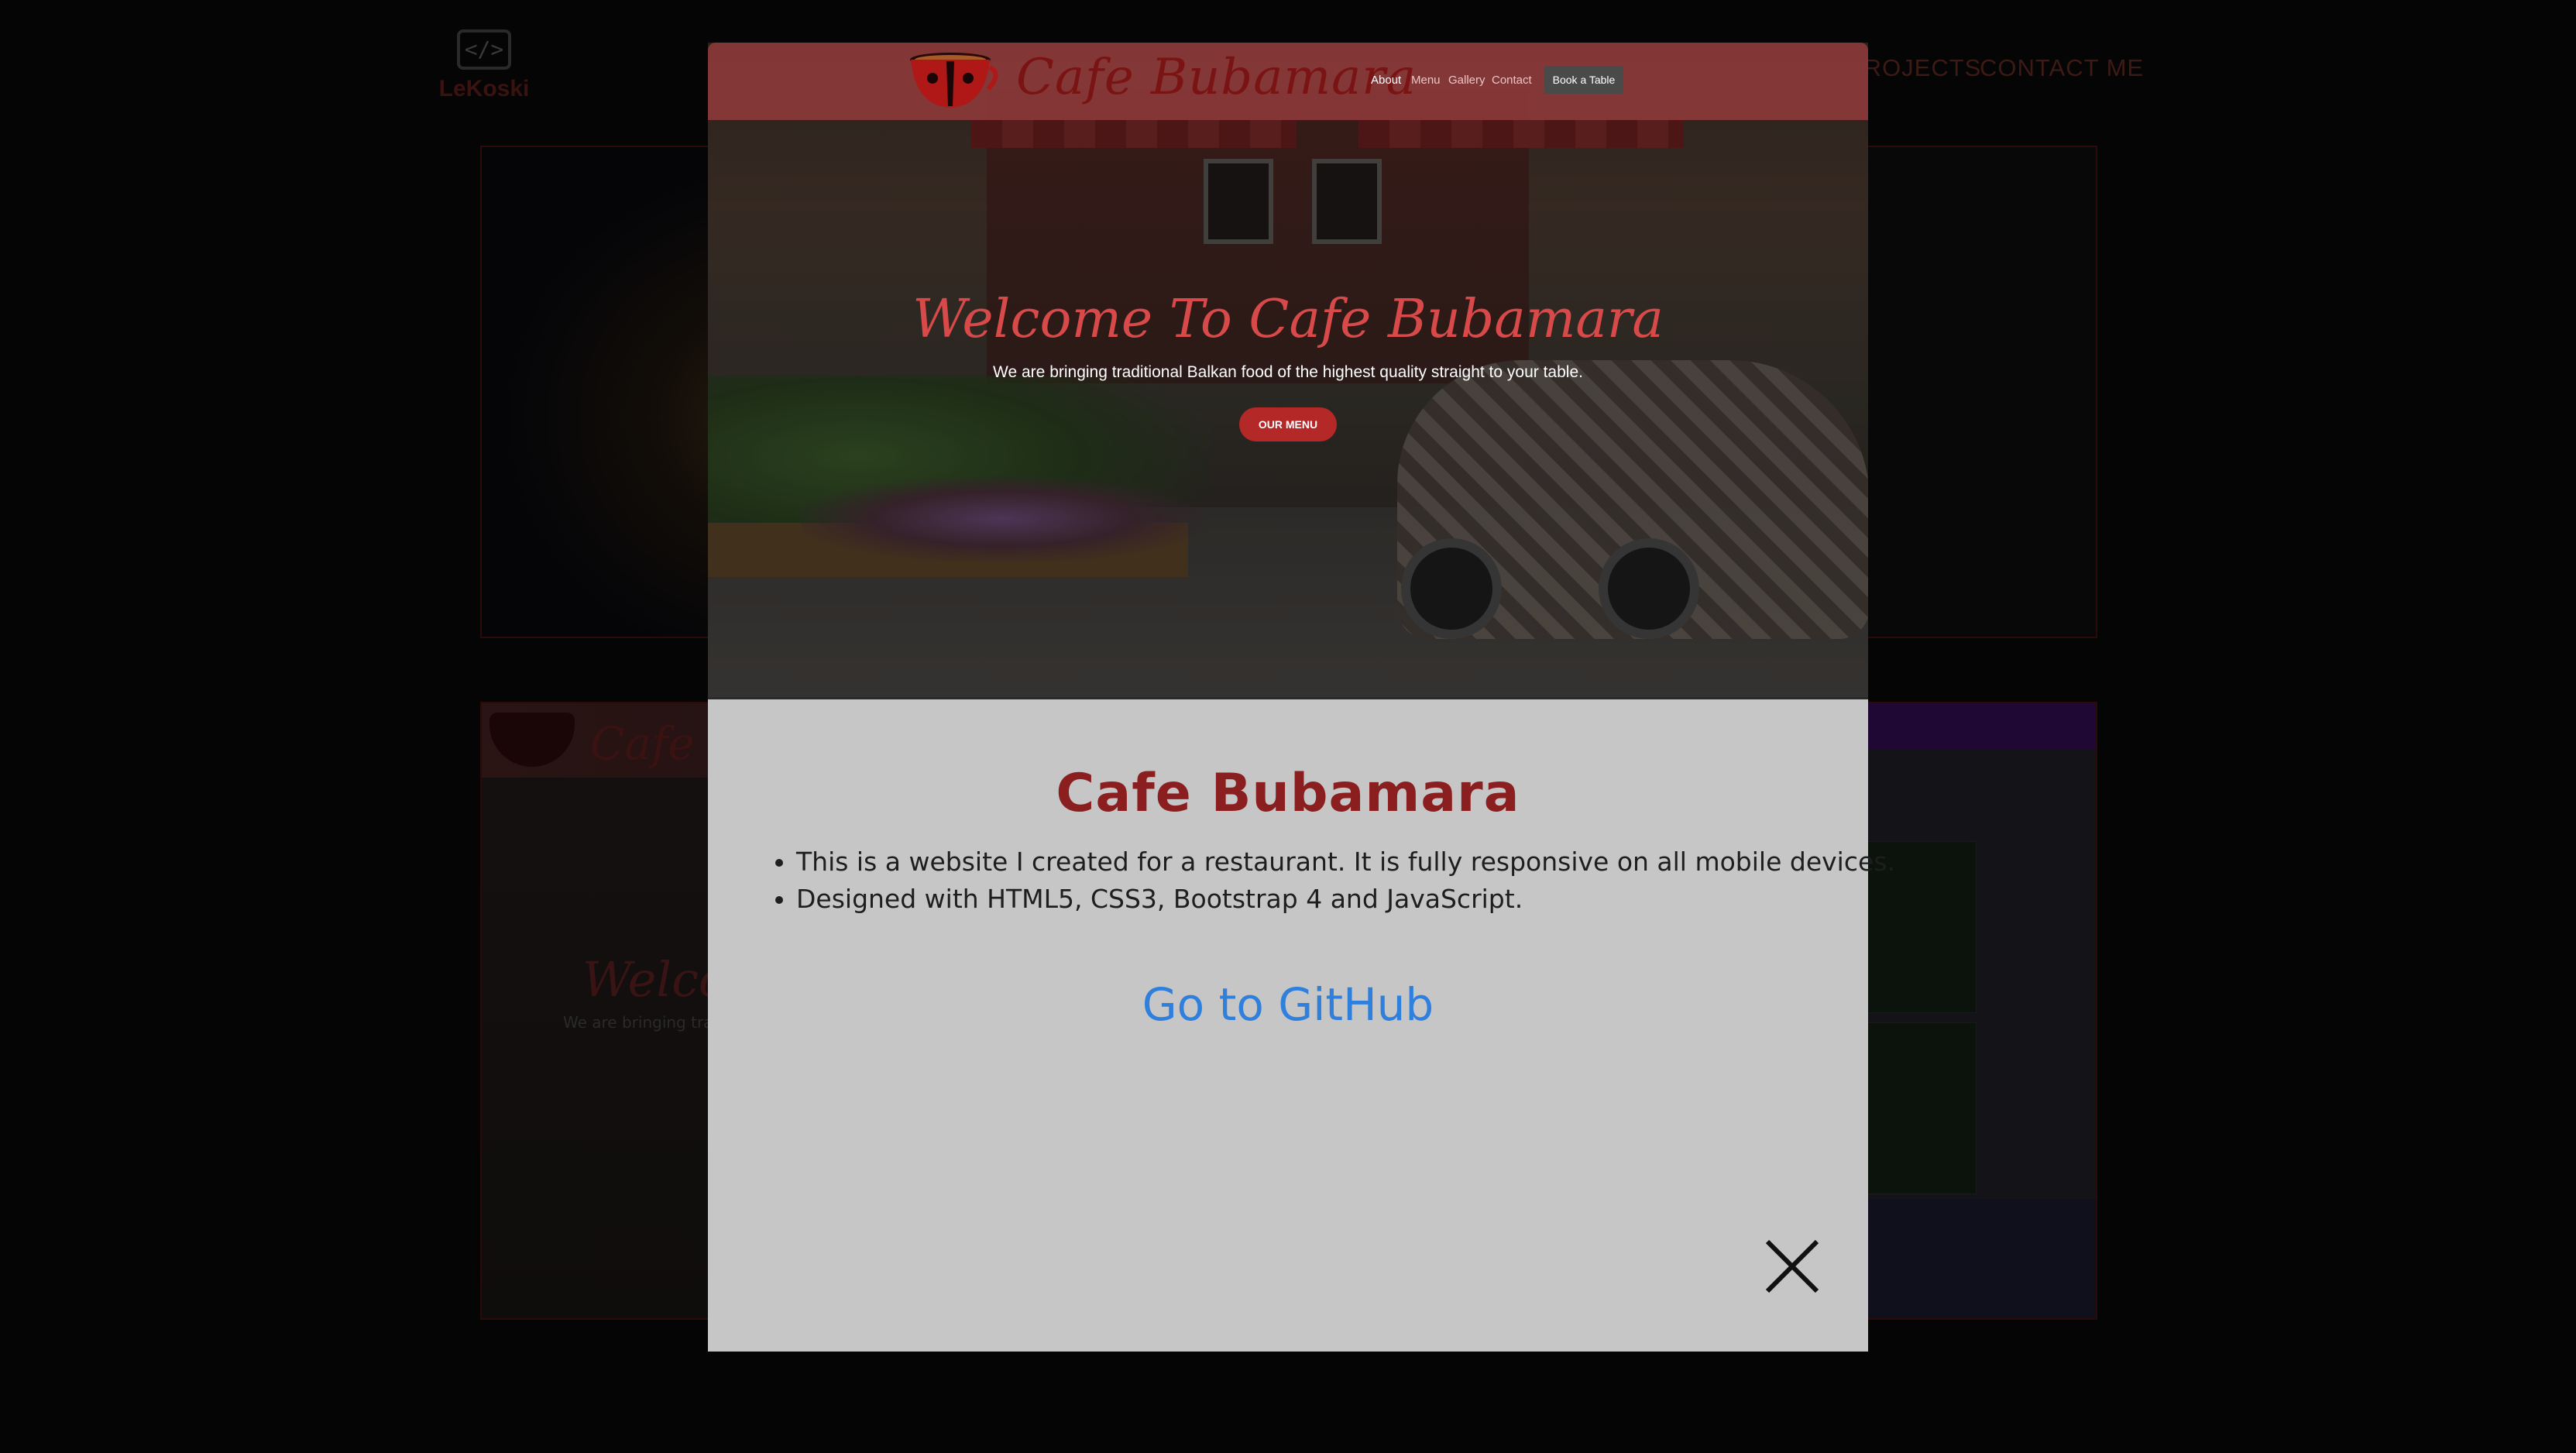  I want to click on screenshot-book-button: Book a Table, so click(1583, 80).